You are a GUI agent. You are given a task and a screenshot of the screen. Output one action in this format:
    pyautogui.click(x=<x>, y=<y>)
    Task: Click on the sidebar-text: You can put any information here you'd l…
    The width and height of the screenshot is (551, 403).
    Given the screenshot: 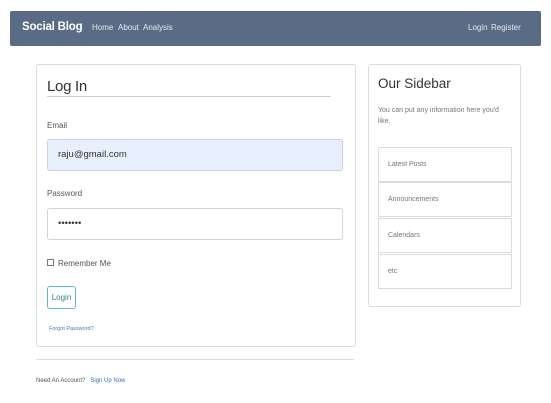 What is the action you would take?
    pyautogui.click(x=438, y=116)
    